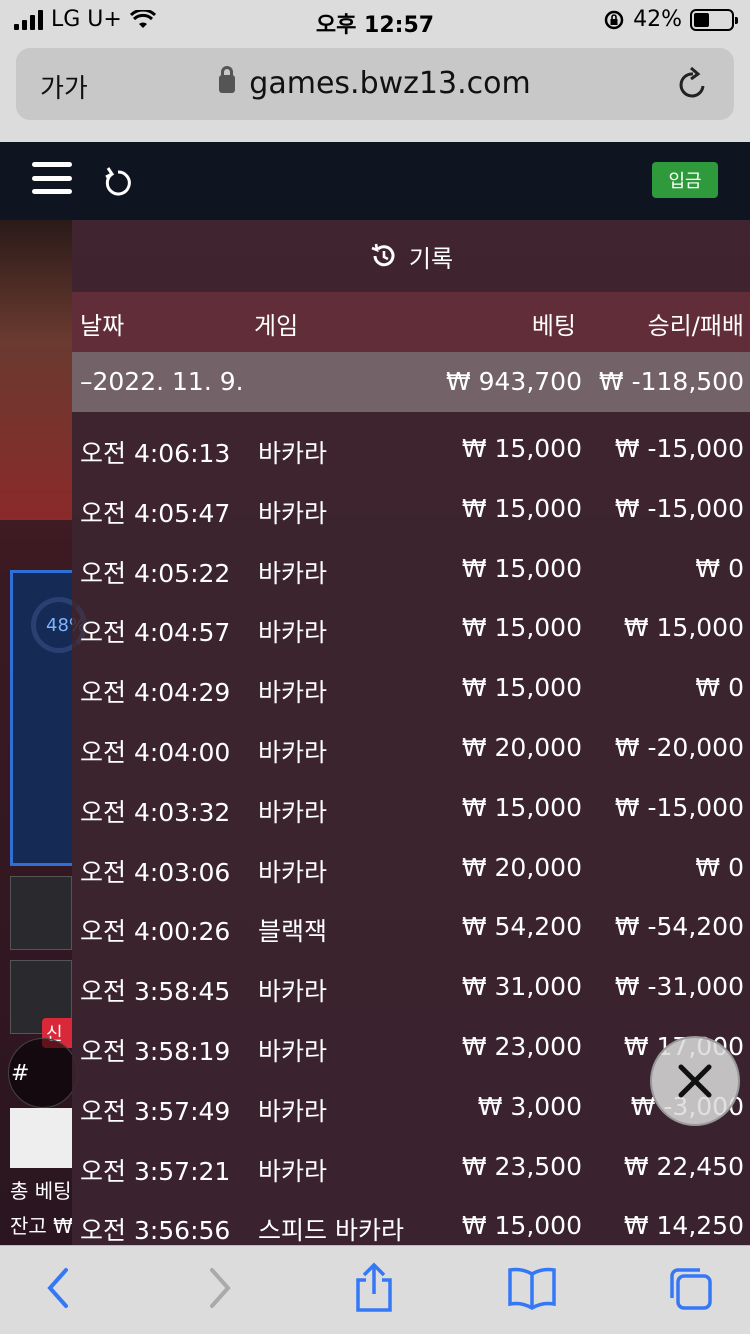  What do you see at coordinates (331, 1230) in the screenshot?
I see `row-game: 스피드 바카라` at bounding box center [331, 1230].